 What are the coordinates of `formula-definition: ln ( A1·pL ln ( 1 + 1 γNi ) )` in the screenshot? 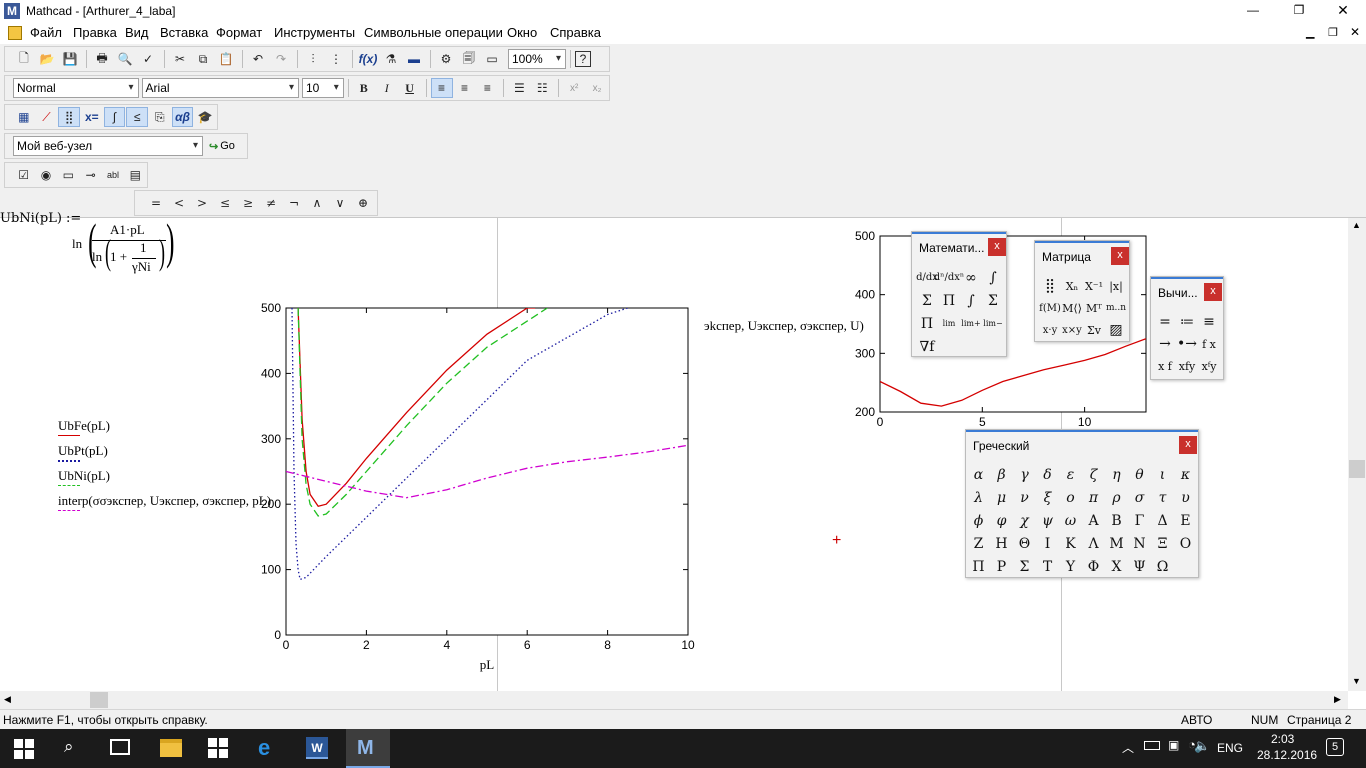 It's located at (127, 248).